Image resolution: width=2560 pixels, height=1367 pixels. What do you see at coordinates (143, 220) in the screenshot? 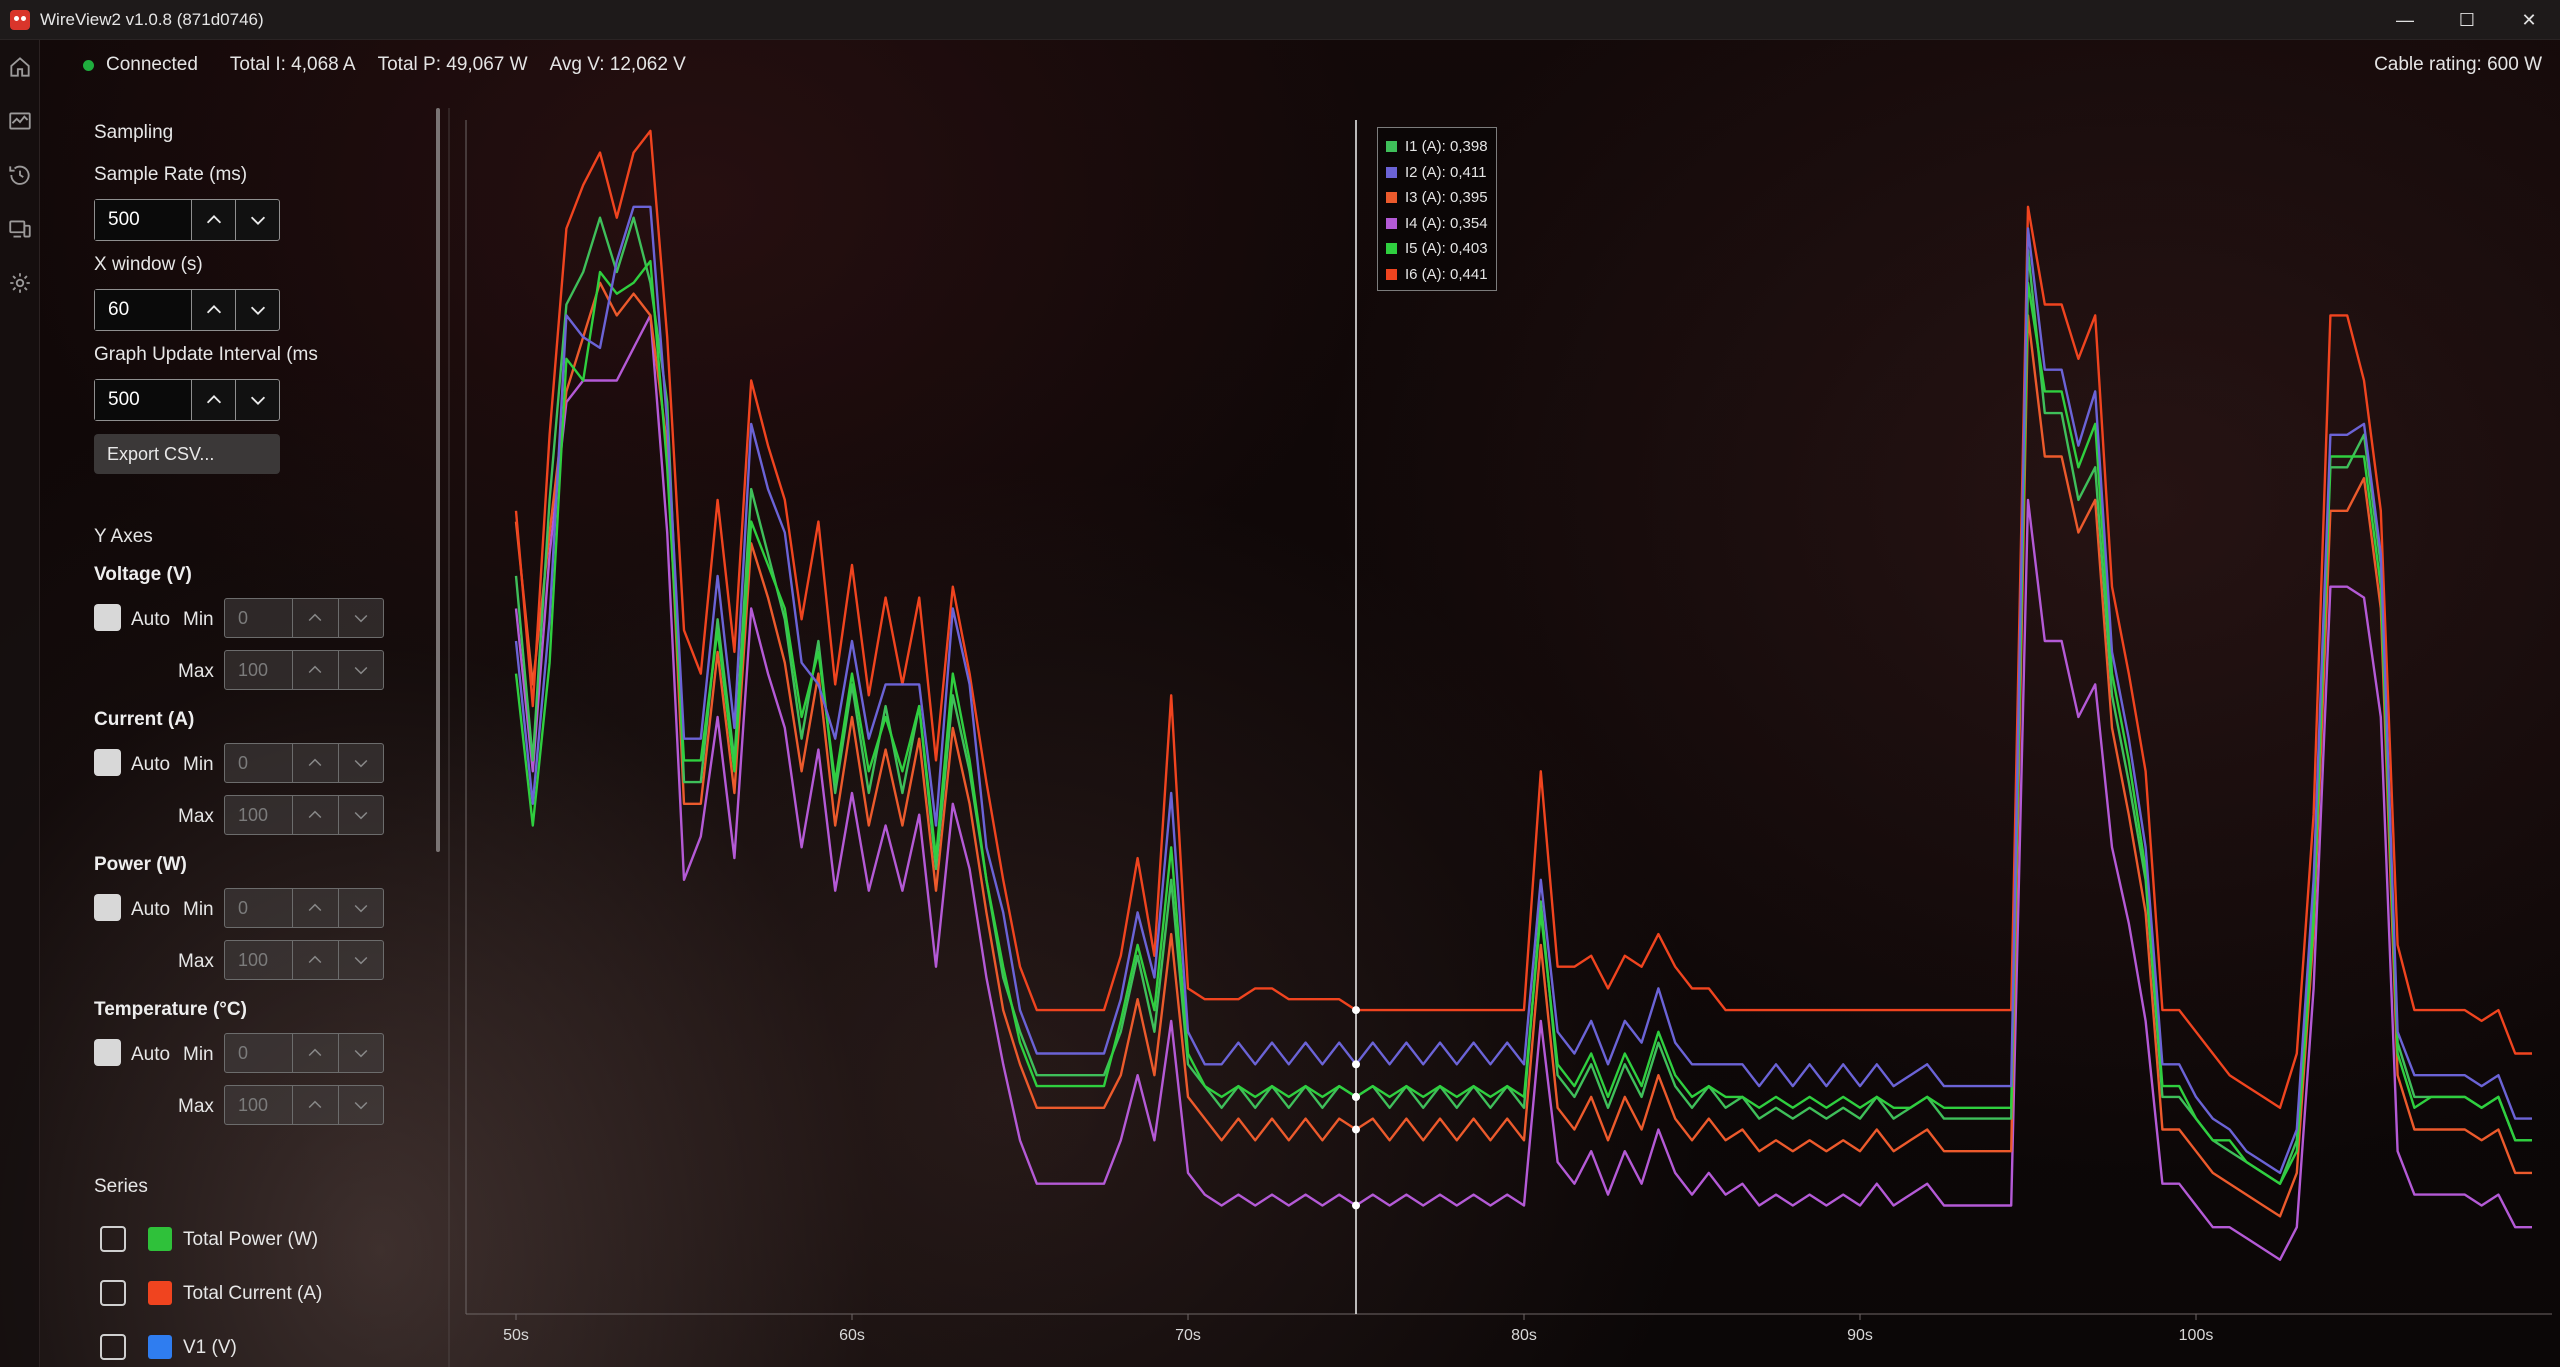
I see `sample-rate-input: 500` at bounding box center [143, 220].